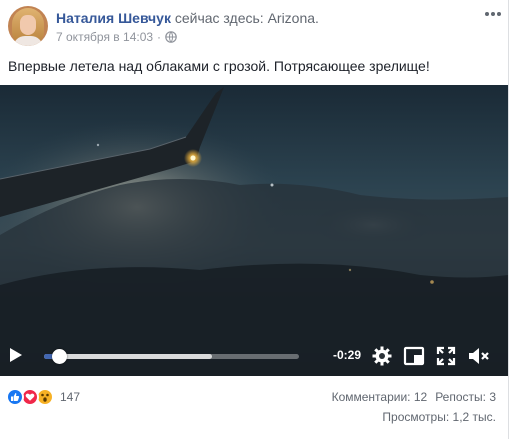  Describe the element at coordinates (70, 397) in the screenshot. I see `reaction-count: 147` at that location.